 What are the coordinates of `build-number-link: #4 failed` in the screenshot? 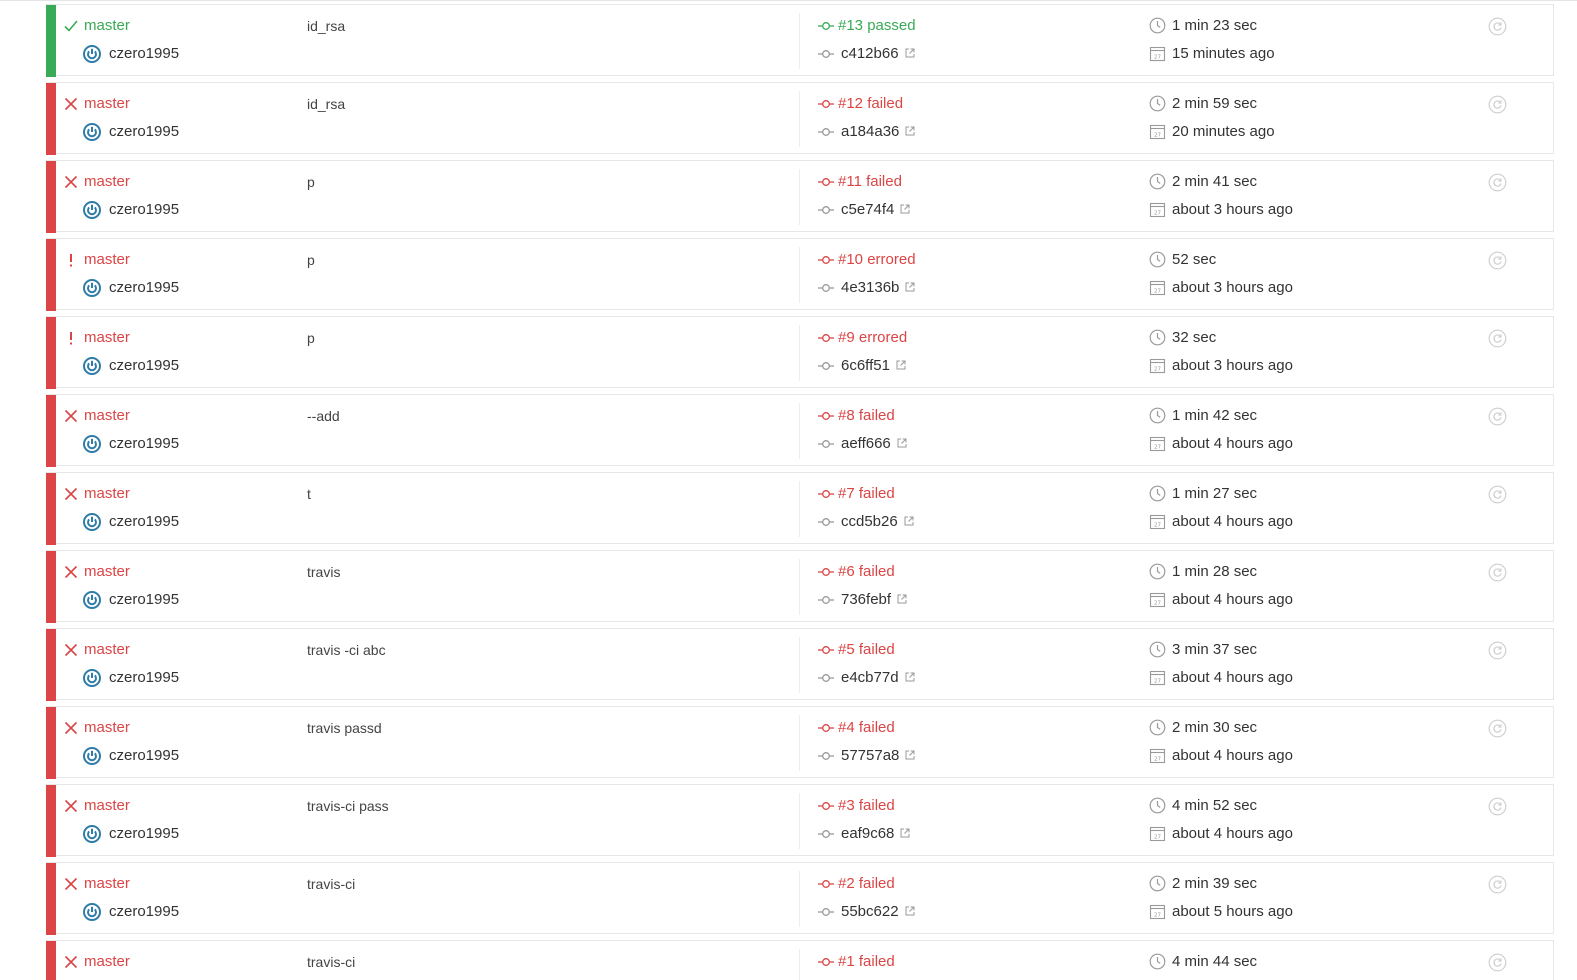 It's located at (866, 728).